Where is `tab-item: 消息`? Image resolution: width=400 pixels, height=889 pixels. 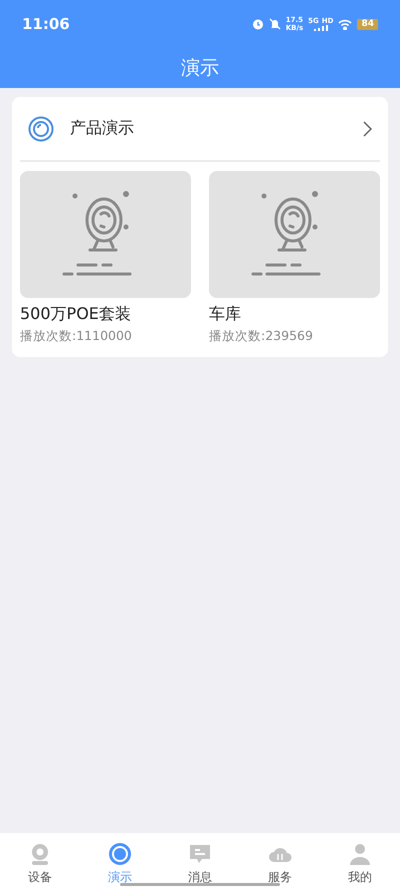 tab-item: 消息 is located at coordinates (200, 861).